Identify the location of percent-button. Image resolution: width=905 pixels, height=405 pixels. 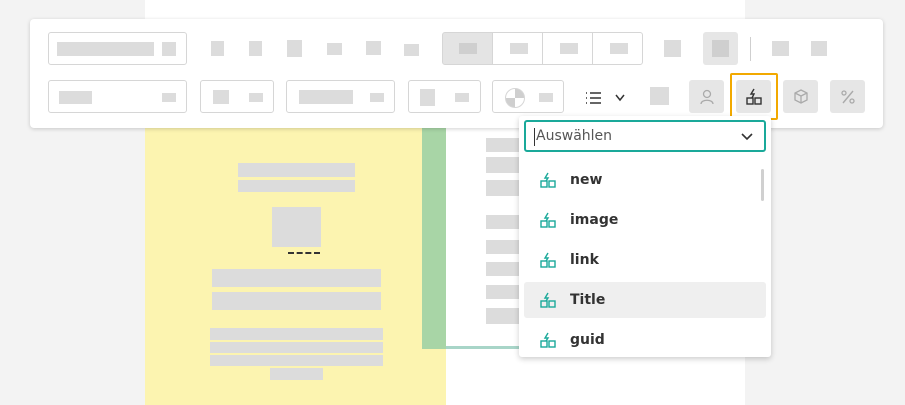
(847, 96).